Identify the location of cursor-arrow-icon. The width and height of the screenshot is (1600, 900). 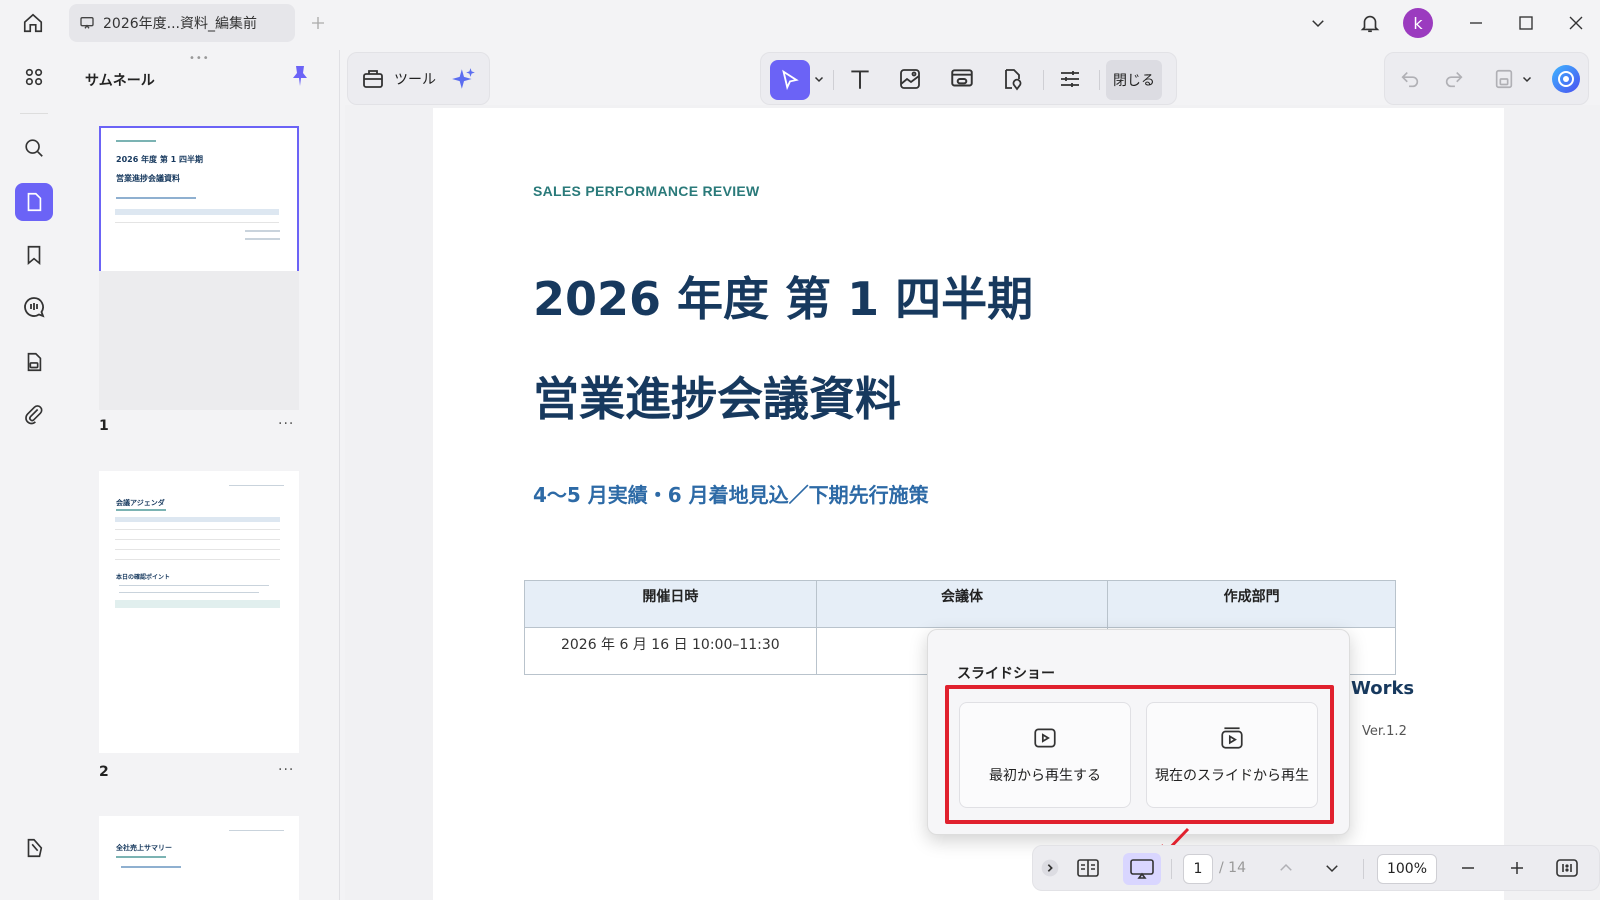
(790, 80).